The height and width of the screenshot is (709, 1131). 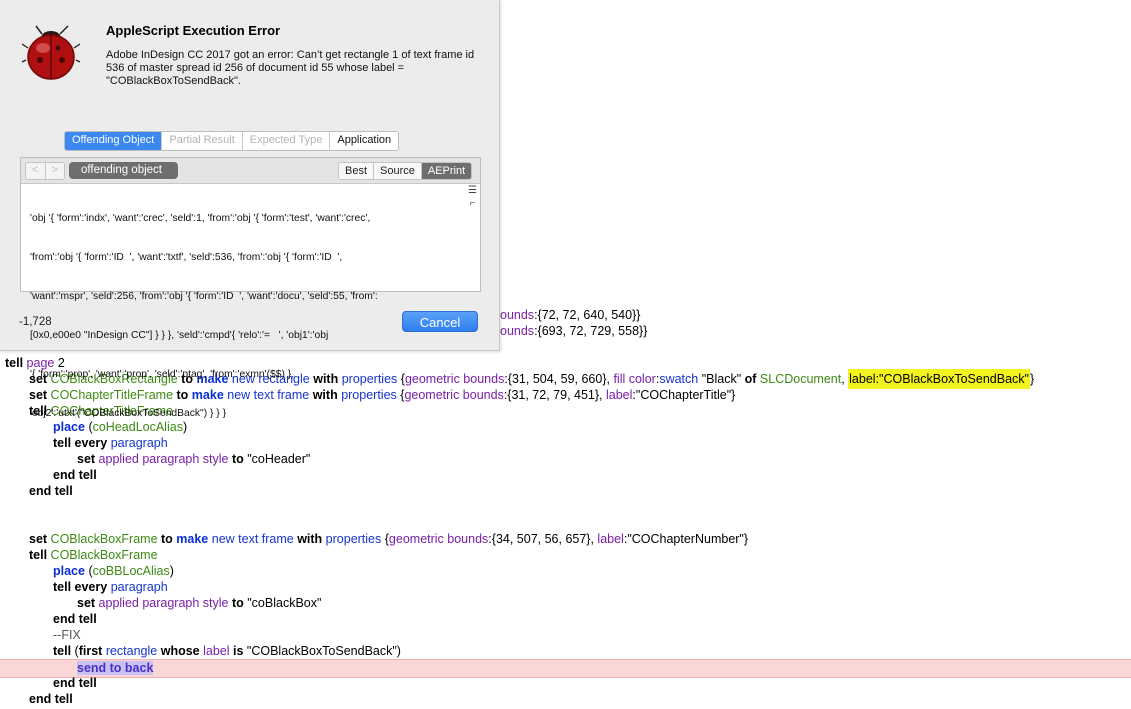 I want to click on code-token: "Black", so click(x=721, y=379).